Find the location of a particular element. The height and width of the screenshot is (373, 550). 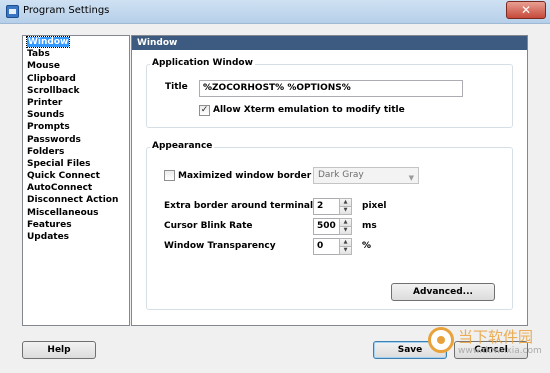

category-item-quick-connect: Quick Connect is located at coordinates (76, 176).